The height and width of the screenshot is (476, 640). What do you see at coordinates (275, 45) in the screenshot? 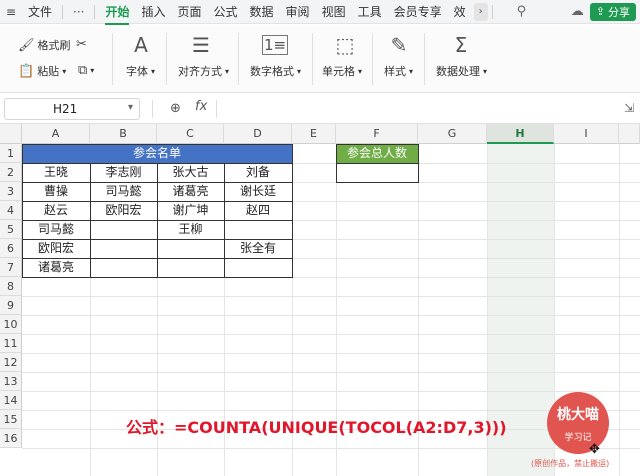
I see `number-format-icon: 1≡` at bounding box center [275, 45].